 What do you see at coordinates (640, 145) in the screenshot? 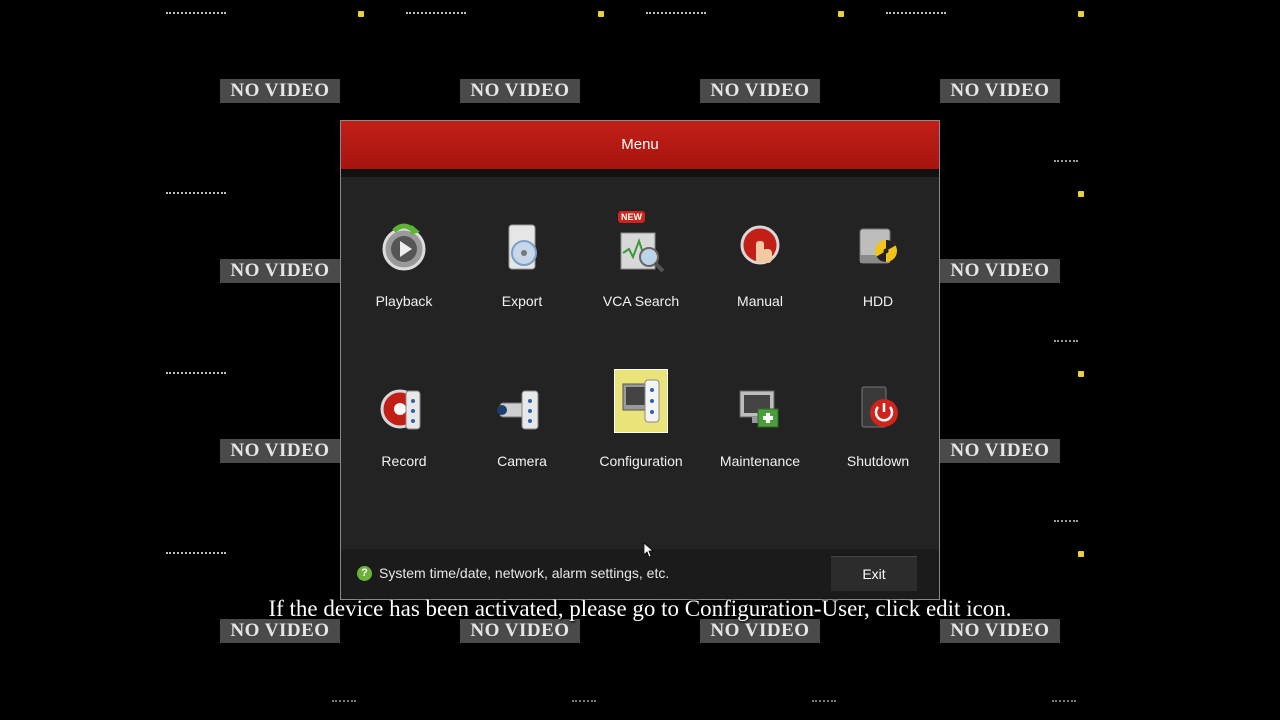
I see `menu-title: Menu` at bounding box center [640, 145].